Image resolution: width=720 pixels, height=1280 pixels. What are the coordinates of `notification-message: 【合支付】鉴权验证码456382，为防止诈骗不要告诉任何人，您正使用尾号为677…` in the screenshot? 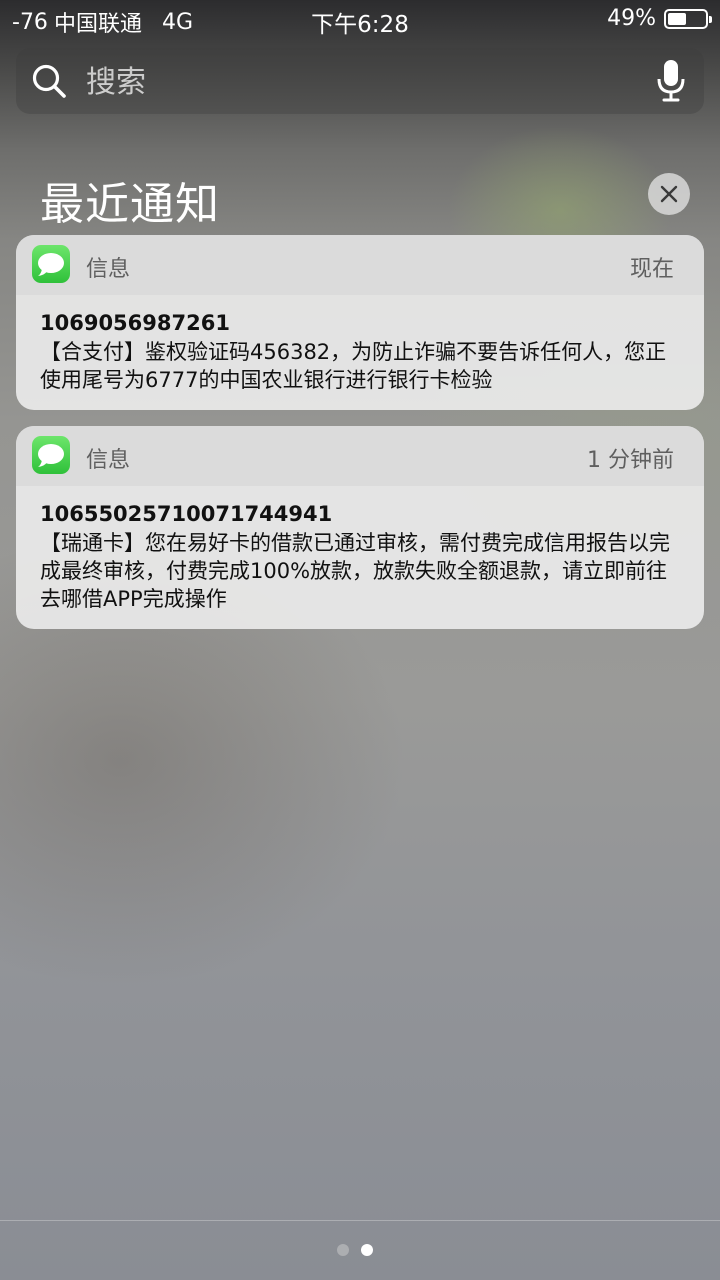 It's located at (353, 366).